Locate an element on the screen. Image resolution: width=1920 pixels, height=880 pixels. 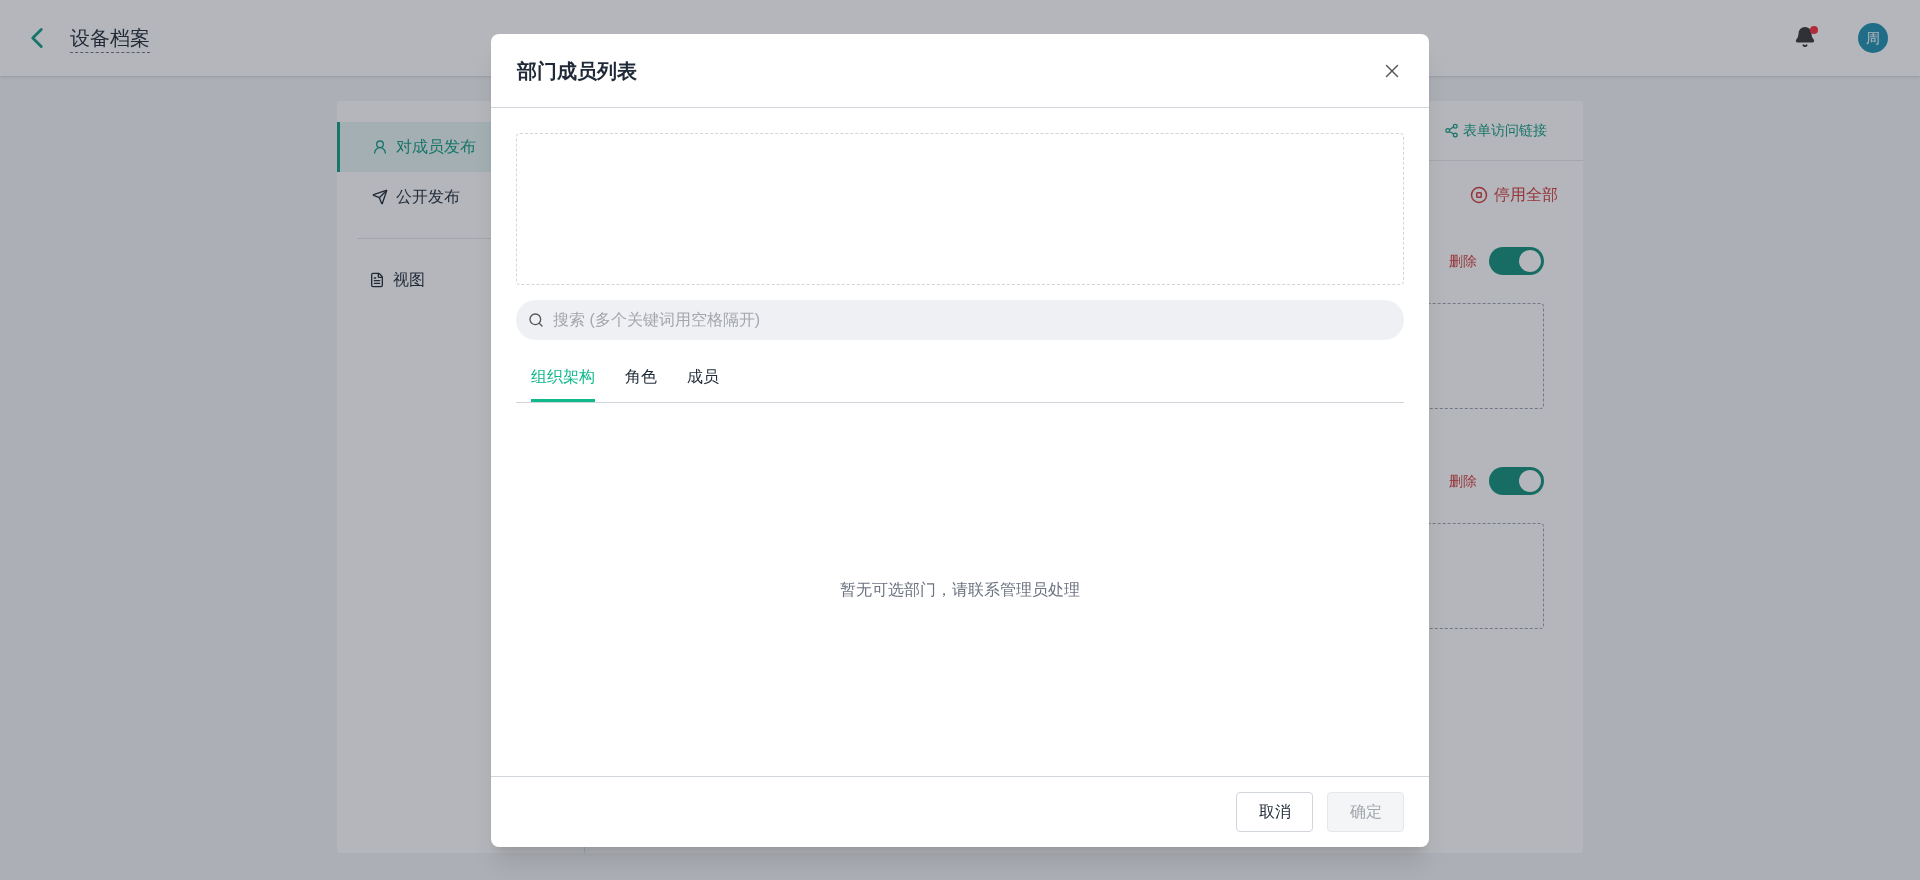
tab: 角色 is located at coordinates (641, 378).